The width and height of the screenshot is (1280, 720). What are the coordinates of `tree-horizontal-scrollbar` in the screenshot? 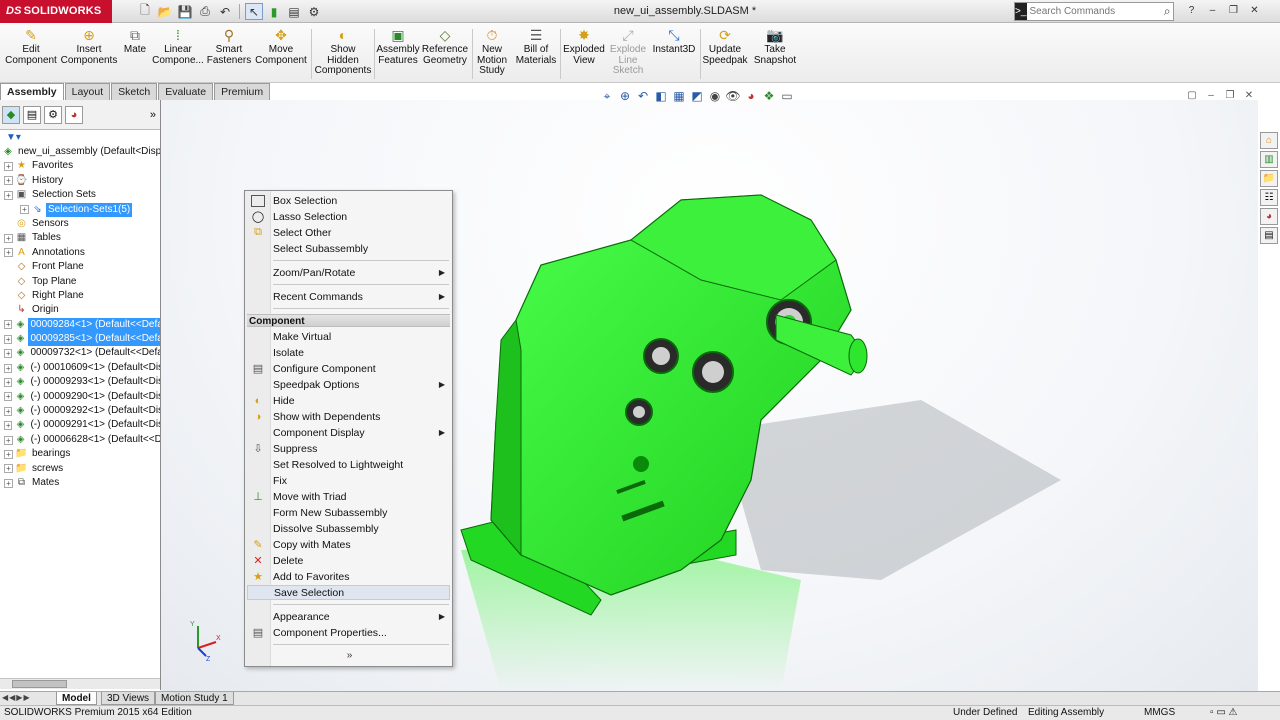 It's located at (80, 683).